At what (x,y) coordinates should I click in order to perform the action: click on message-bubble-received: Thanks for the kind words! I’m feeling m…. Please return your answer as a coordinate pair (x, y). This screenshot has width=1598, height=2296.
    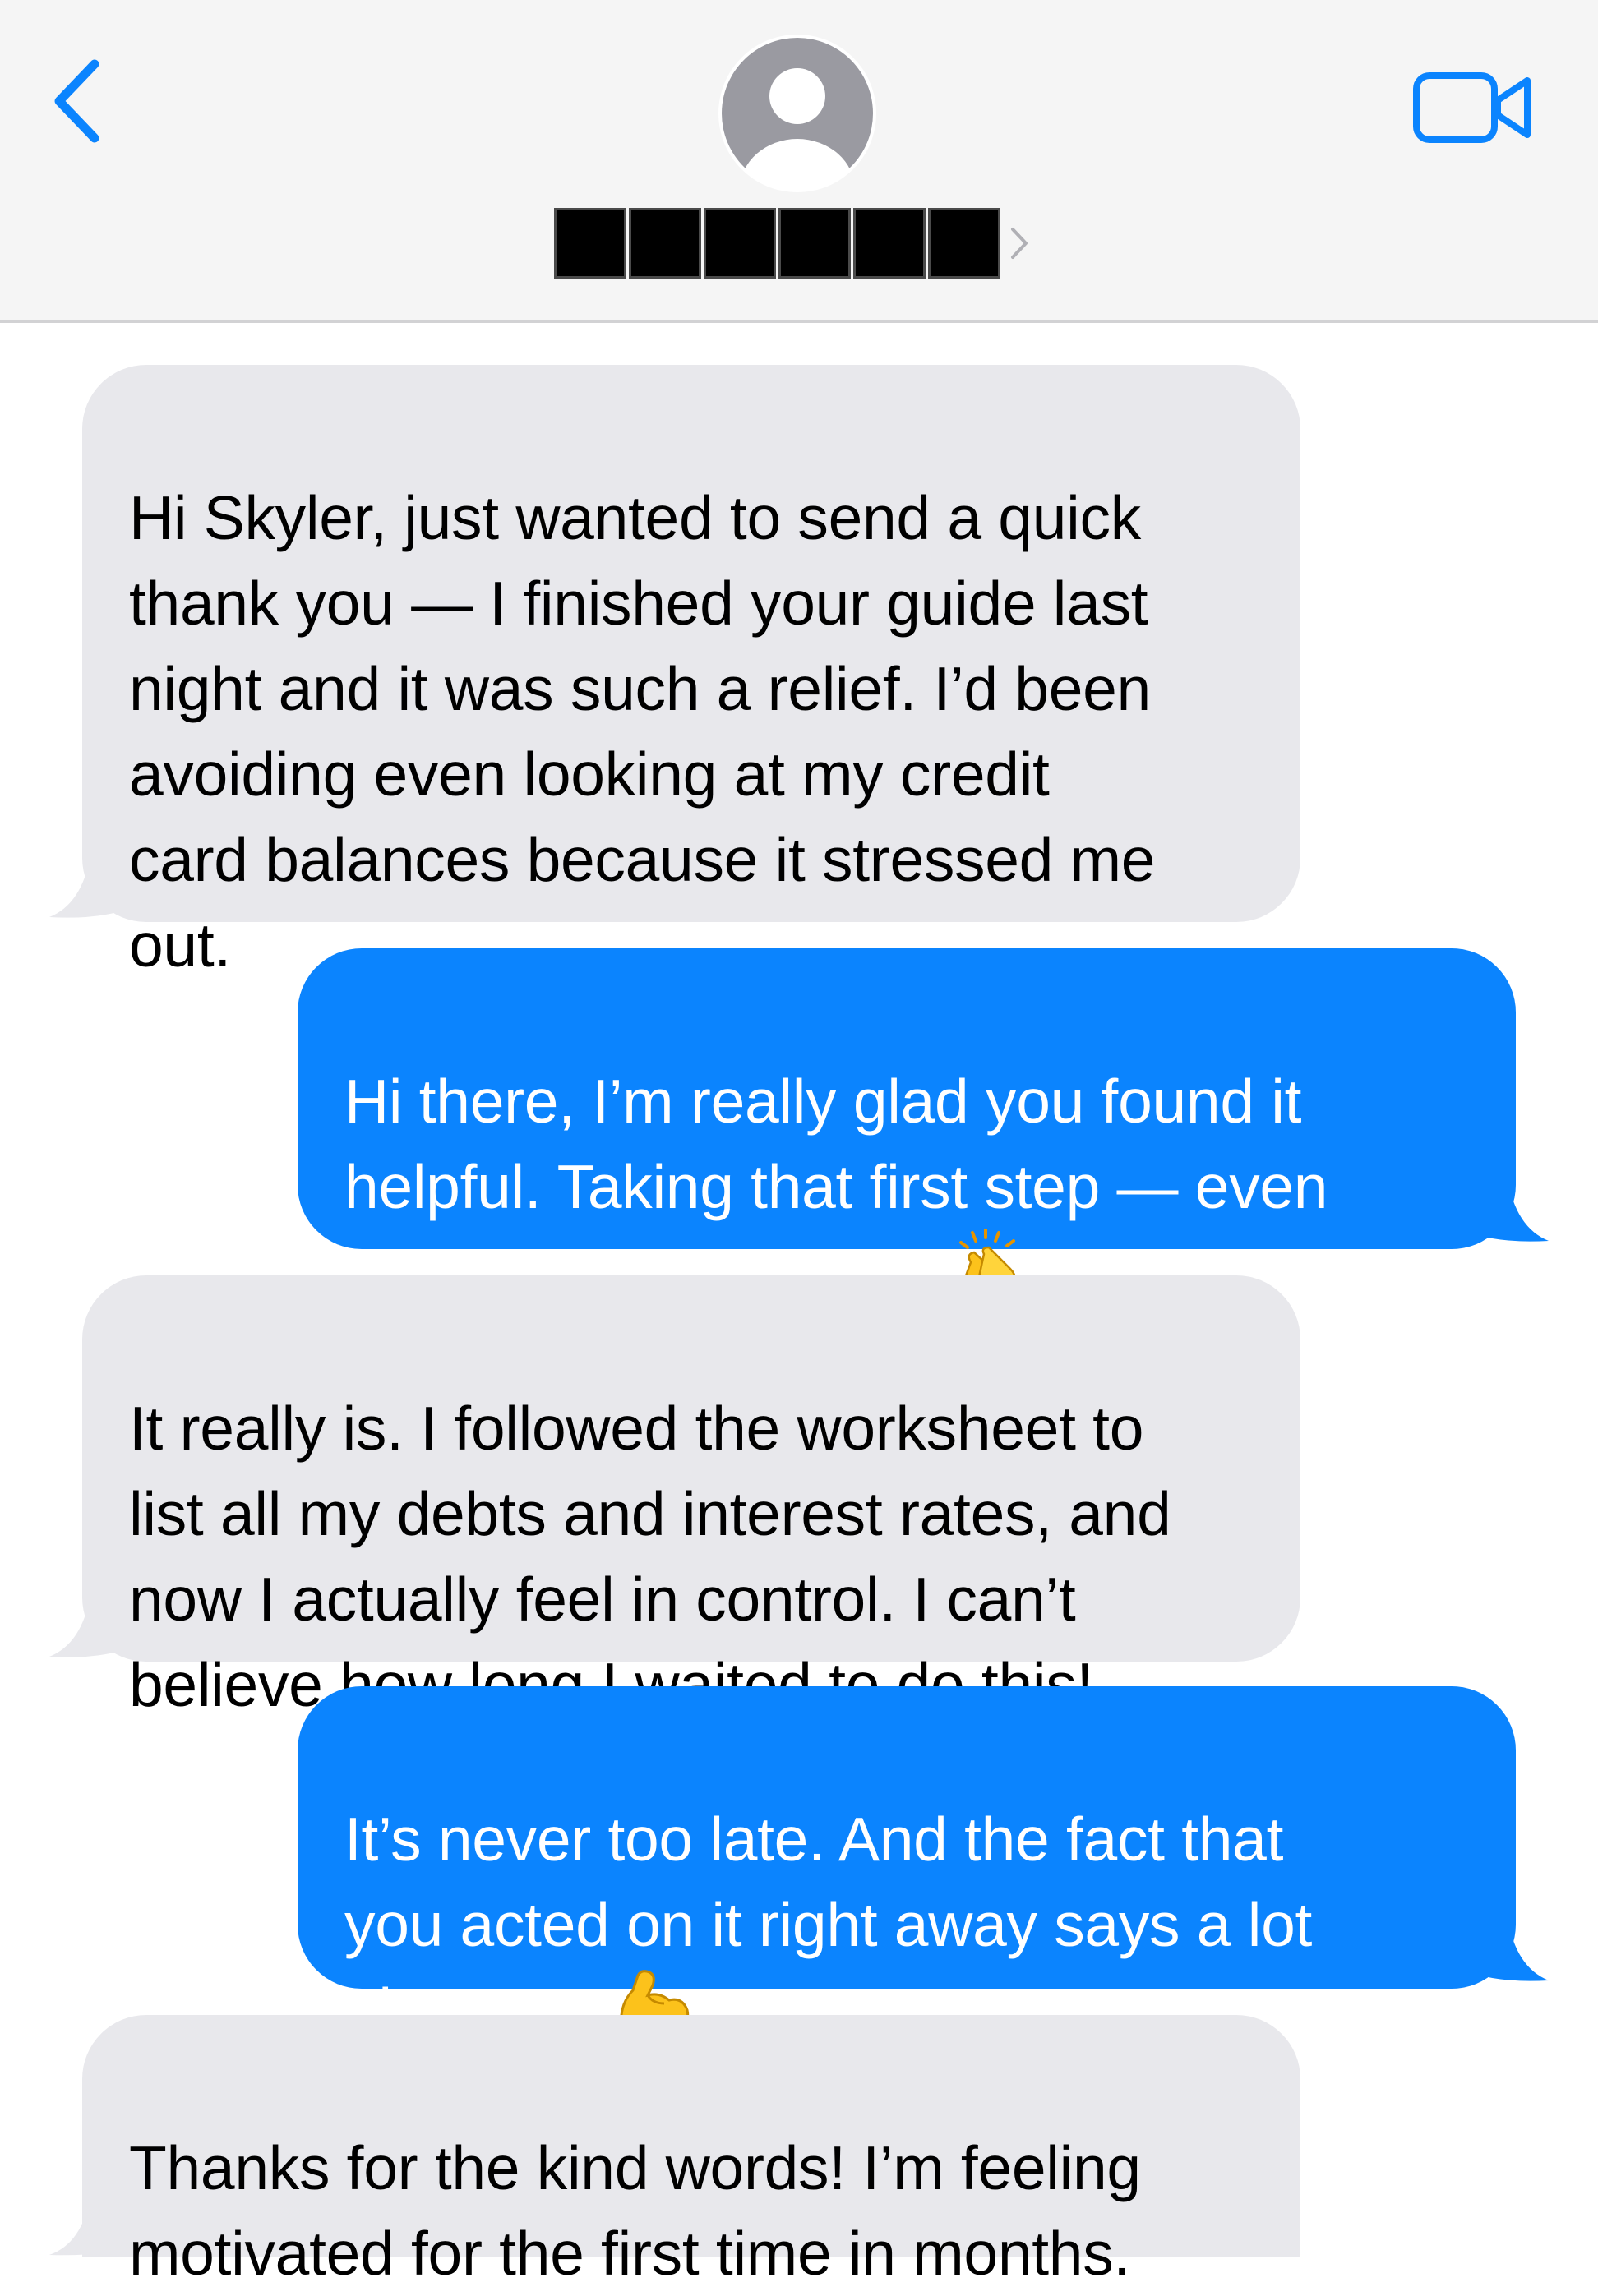
    Looking at the image, I should click on (691, 2151).